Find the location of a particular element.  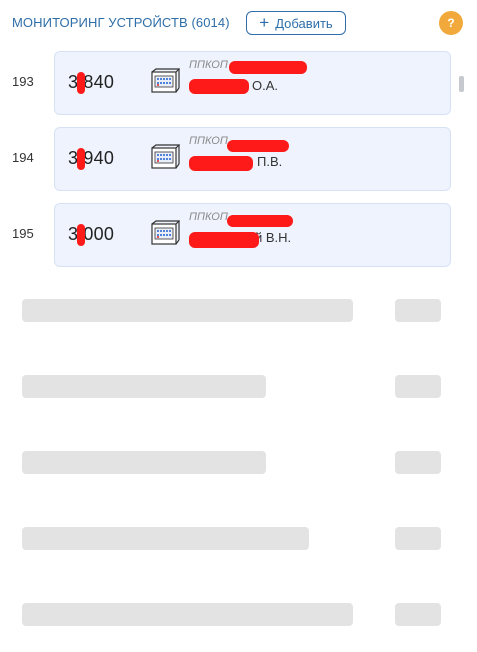

device-owner: й В.Н. is located at coordinates (273, 237).